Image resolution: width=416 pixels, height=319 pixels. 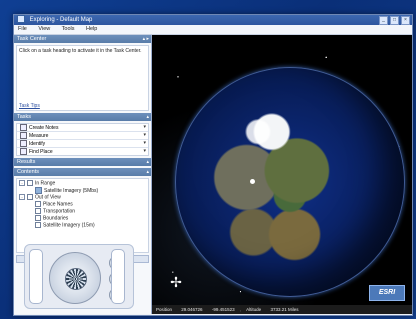 I want to click on compass-rose-icon, so click(x=76, y=279).